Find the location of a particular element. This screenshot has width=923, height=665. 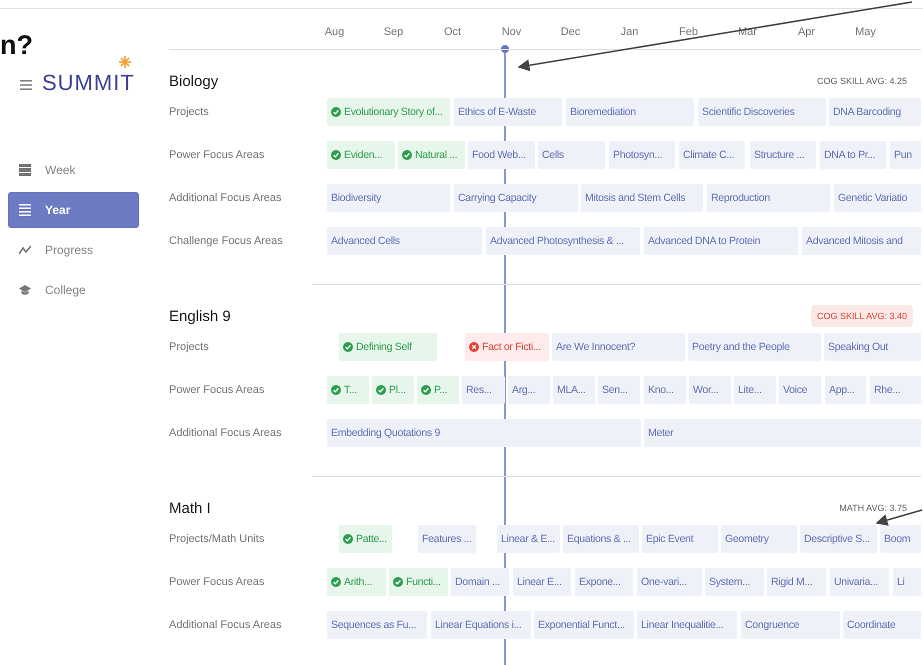

focus-area-chip: Advanced Mitosis and is located at coordinates (861, 240).